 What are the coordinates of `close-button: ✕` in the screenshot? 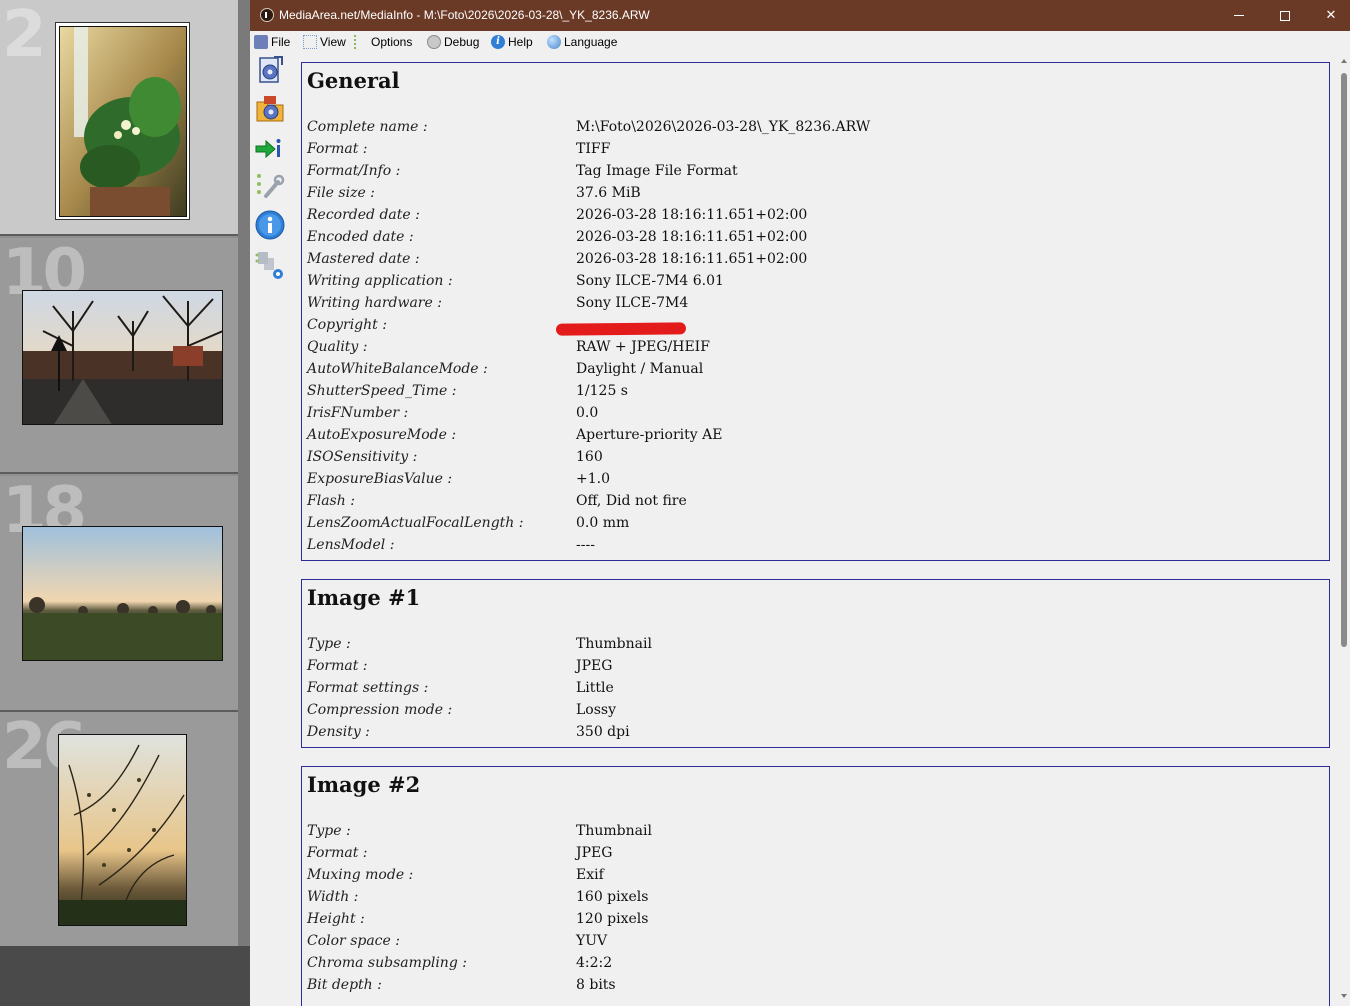 It's located at (1329, 15).